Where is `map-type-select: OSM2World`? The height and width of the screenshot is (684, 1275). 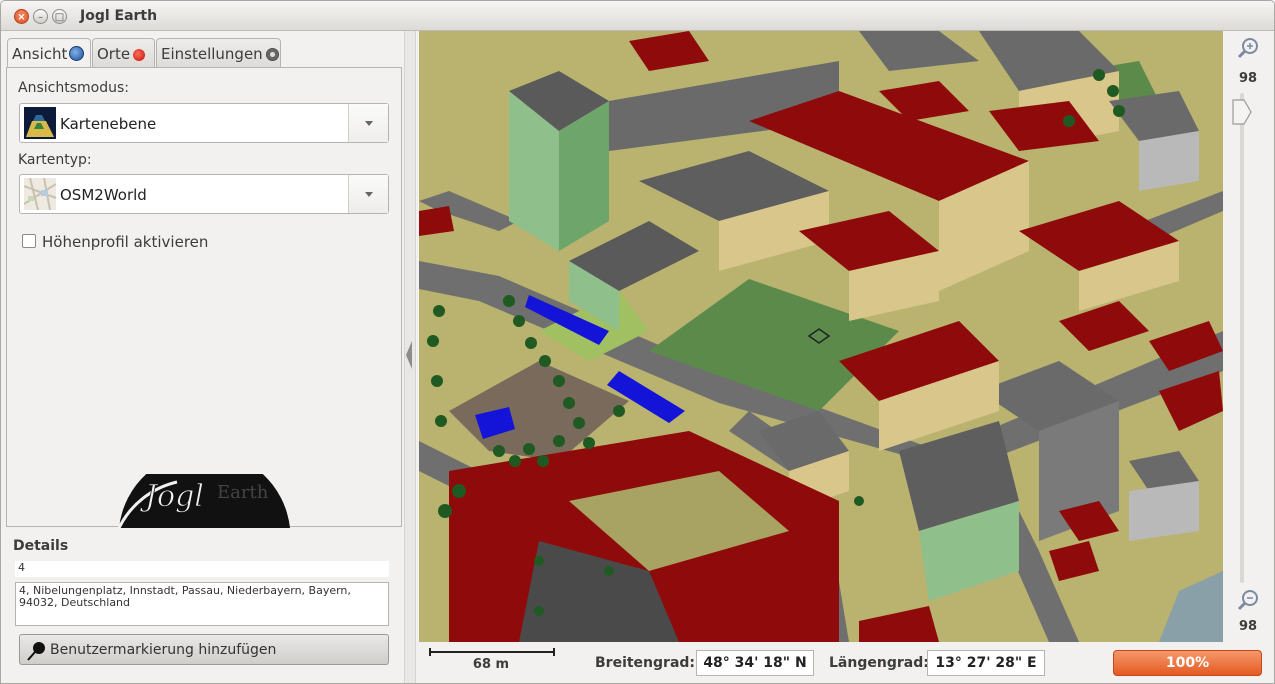
map-type-select: OSM2World is located at coordinates (204, 194).